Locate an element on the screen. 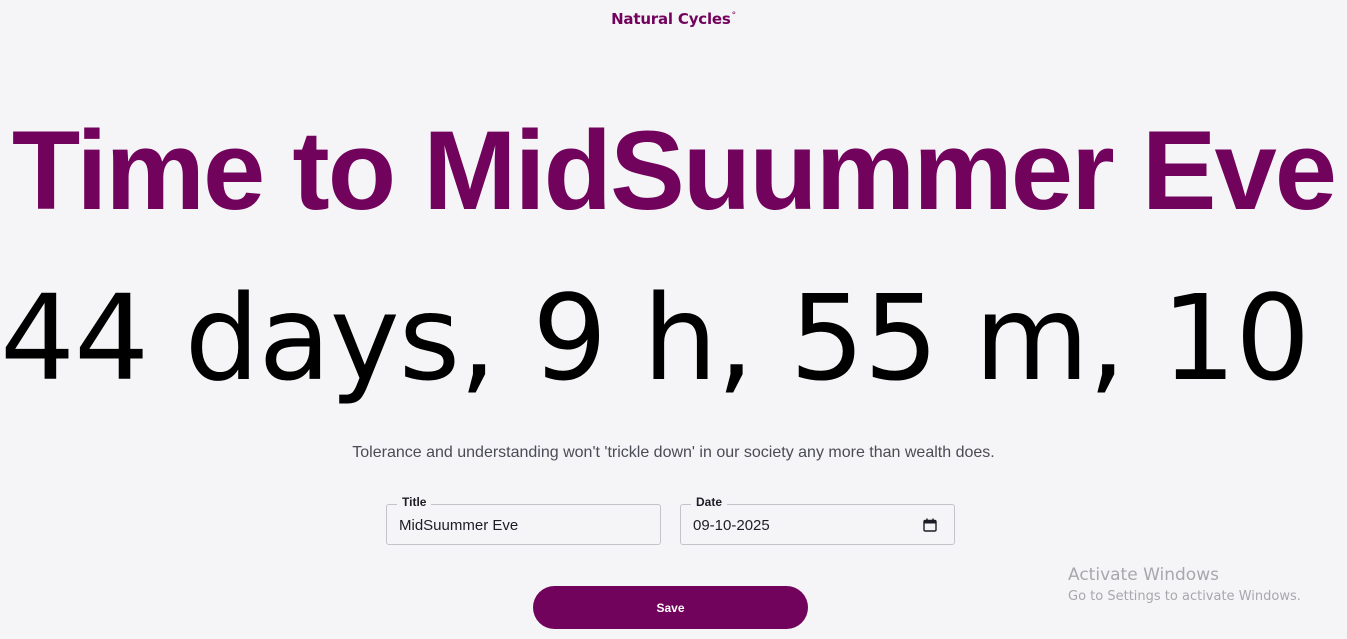  save-button: Save is located at coordinates (670, 607).